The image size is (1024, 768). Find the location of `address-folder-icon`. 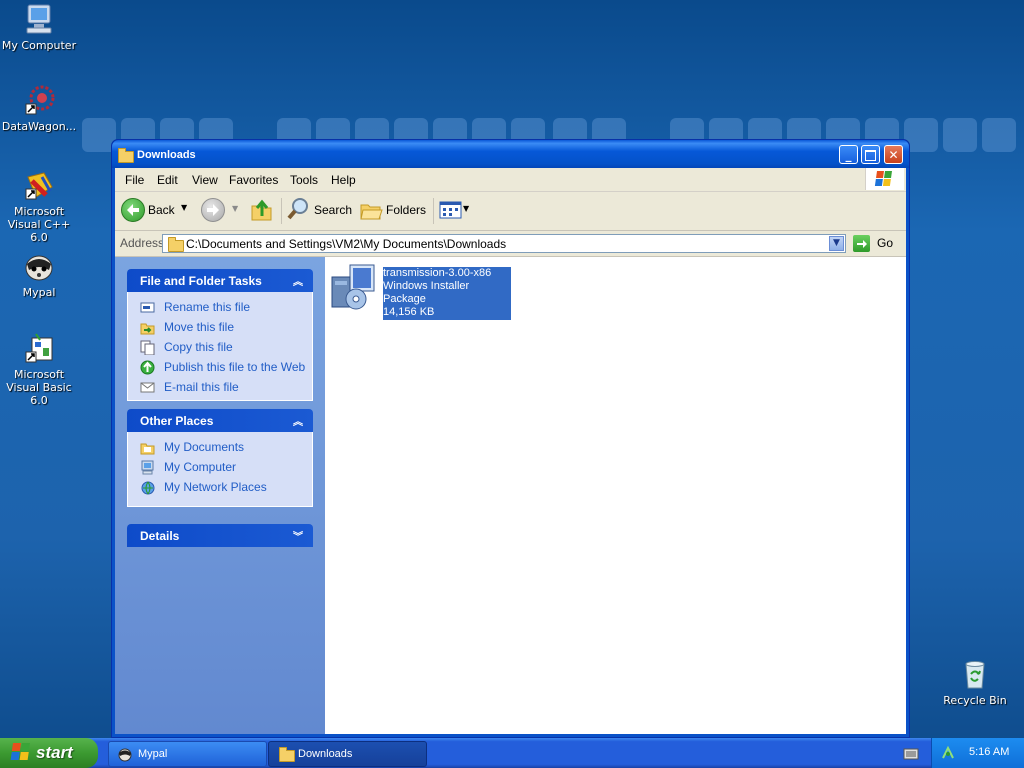

address-folder-icon is located at coordinates (176, 244).